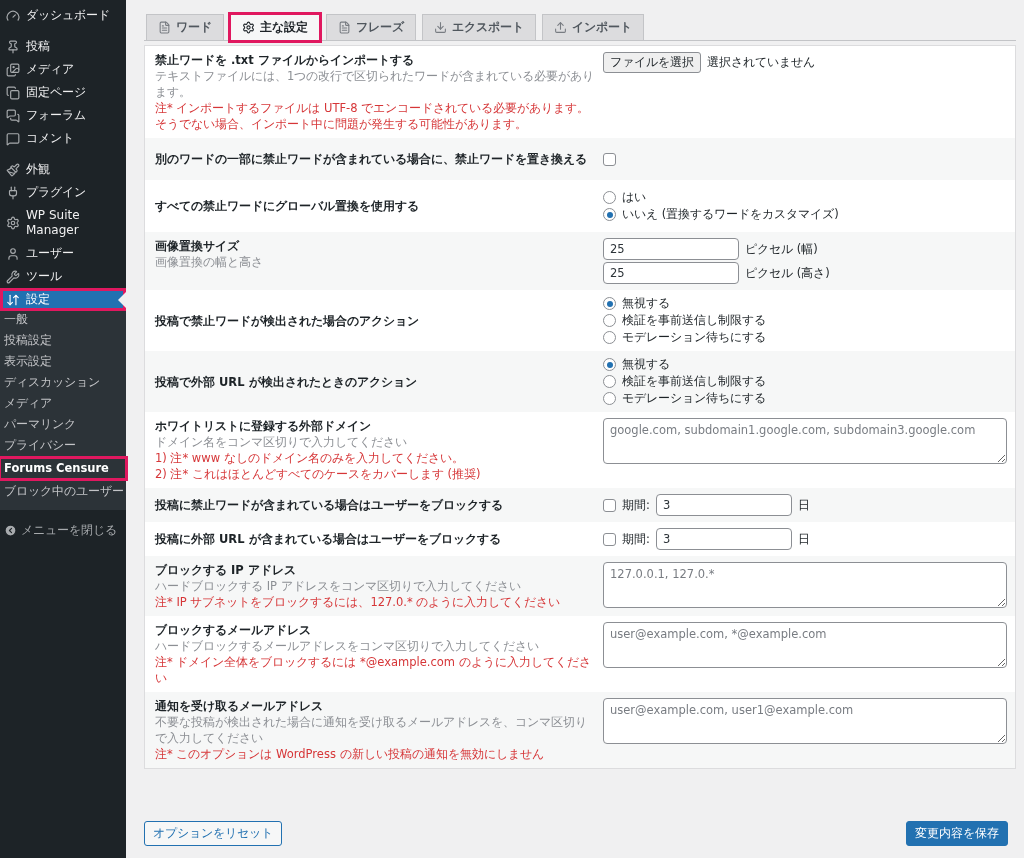 The width and height of the screenshot is (1024, 858). What do you see at coordinates (634, 197) in the screenshot?
I see `radio-label: はい` at bounding box center [634, 197].